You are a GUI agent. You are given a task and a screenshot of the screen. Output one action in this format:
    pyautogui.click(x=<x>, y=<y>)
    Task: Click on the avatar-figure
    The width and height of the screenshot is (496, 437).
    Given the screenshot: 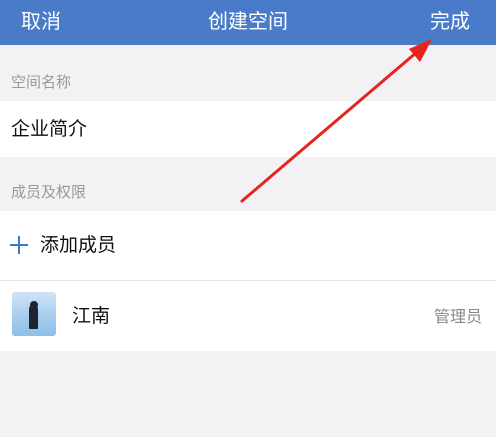 What is the action you would take?
    pyautogui.click(x=33, y=317)
    